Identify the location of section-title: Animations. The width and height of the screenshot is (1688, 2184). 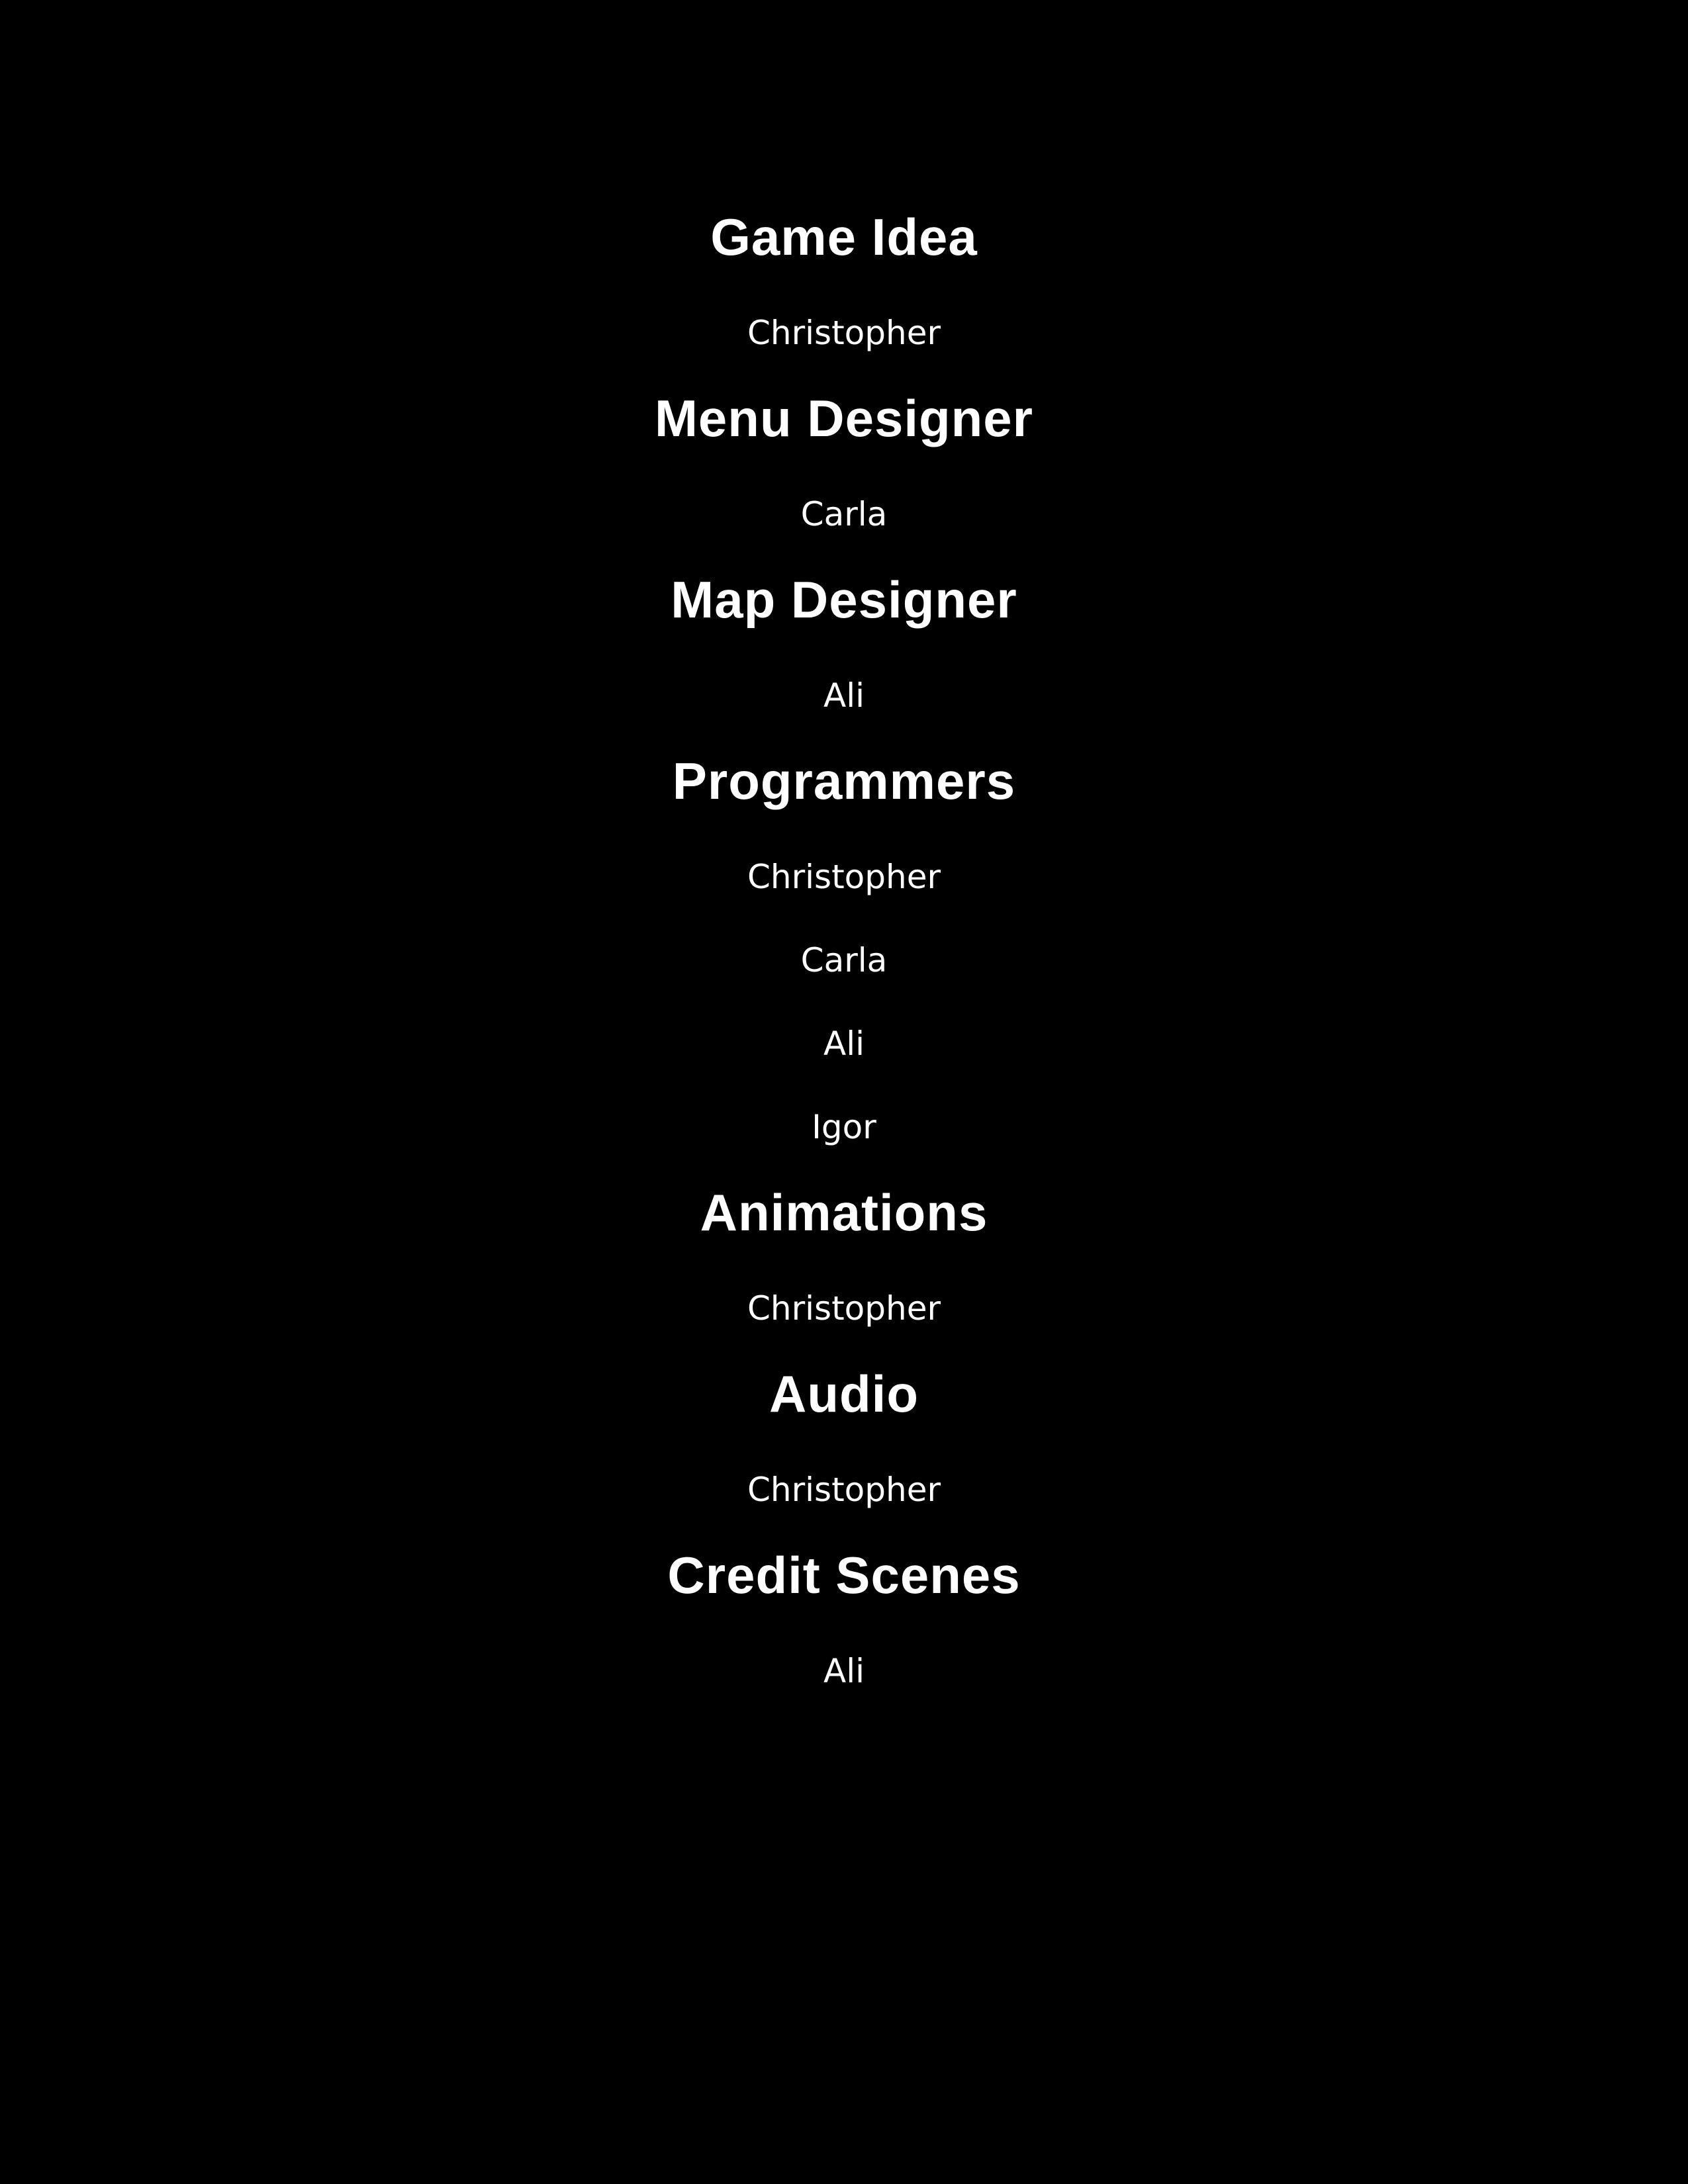
(844, 1213).